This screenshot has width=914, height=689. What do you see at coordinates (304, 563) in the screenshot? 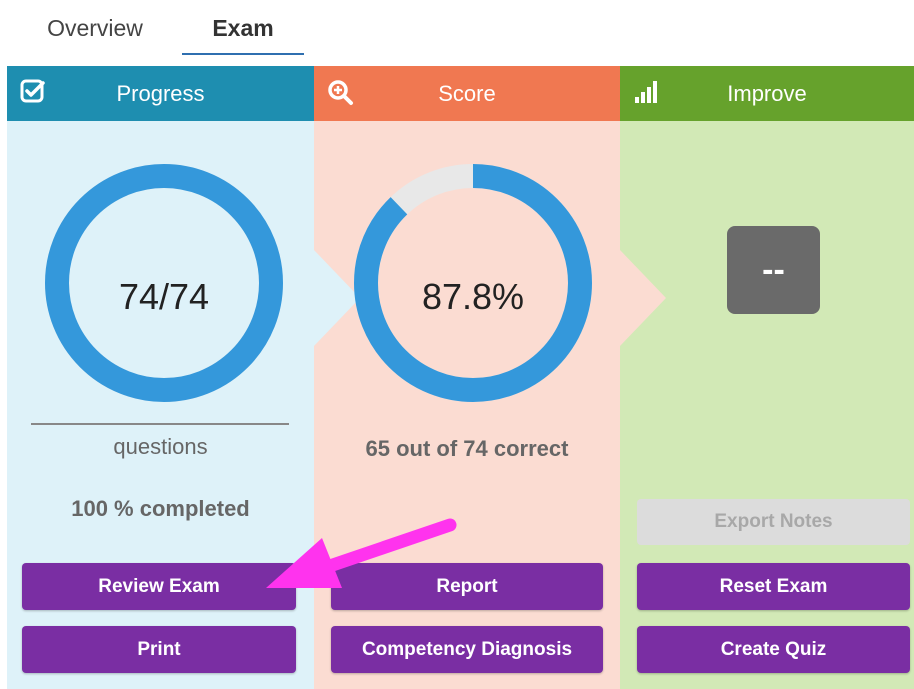
I see `annotation-arrow-head` at bounding box center [304, 563].